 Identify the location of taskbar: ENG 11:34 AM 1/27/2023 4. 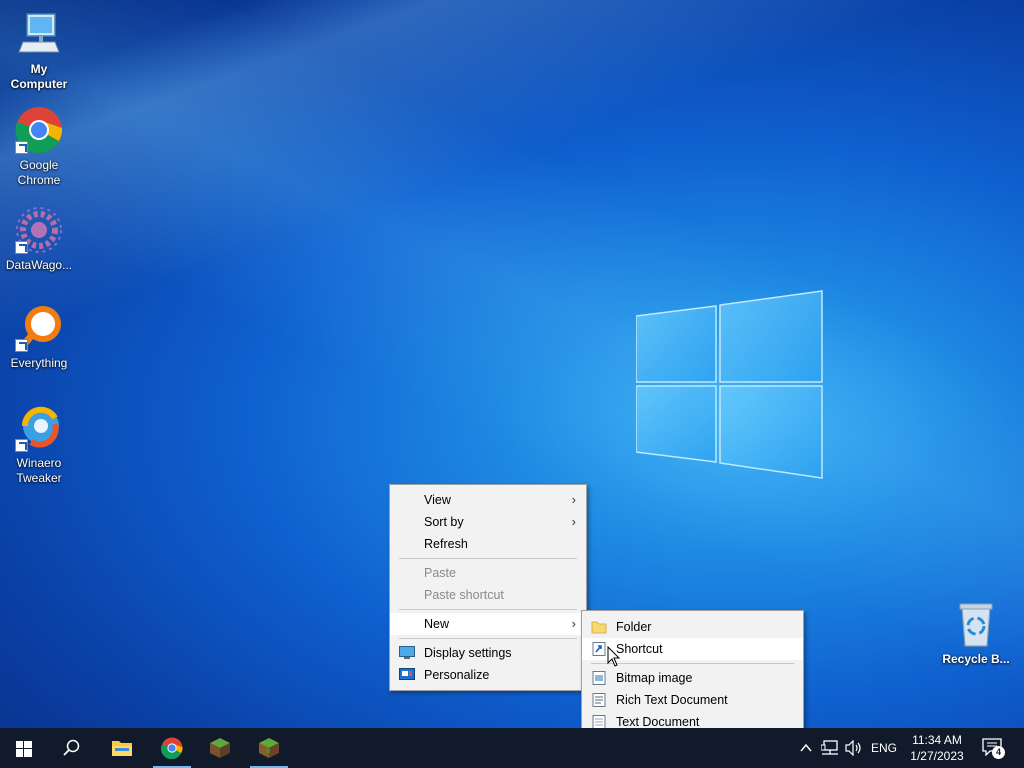
(512, 748).